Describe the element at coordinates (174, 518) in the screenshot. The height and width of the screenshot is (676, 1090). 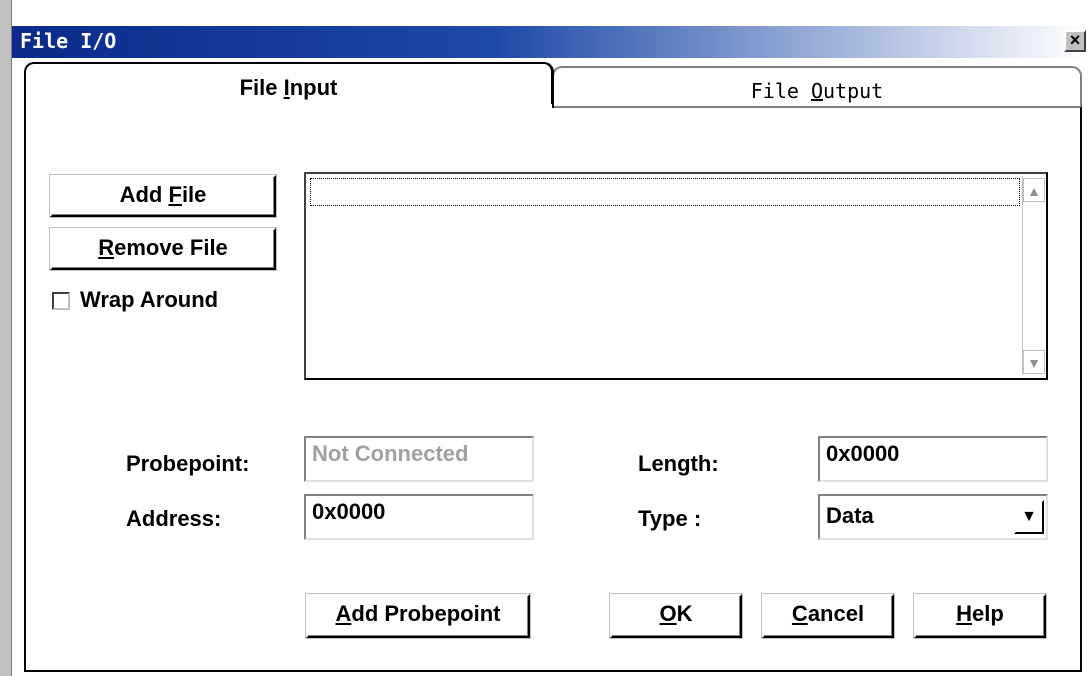
I see `address-label: Address:` at that location.